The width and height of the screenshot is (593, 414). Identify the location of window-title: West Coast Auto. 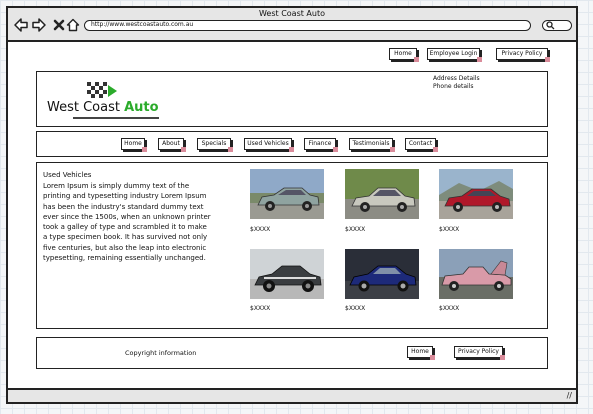
(291, 13).